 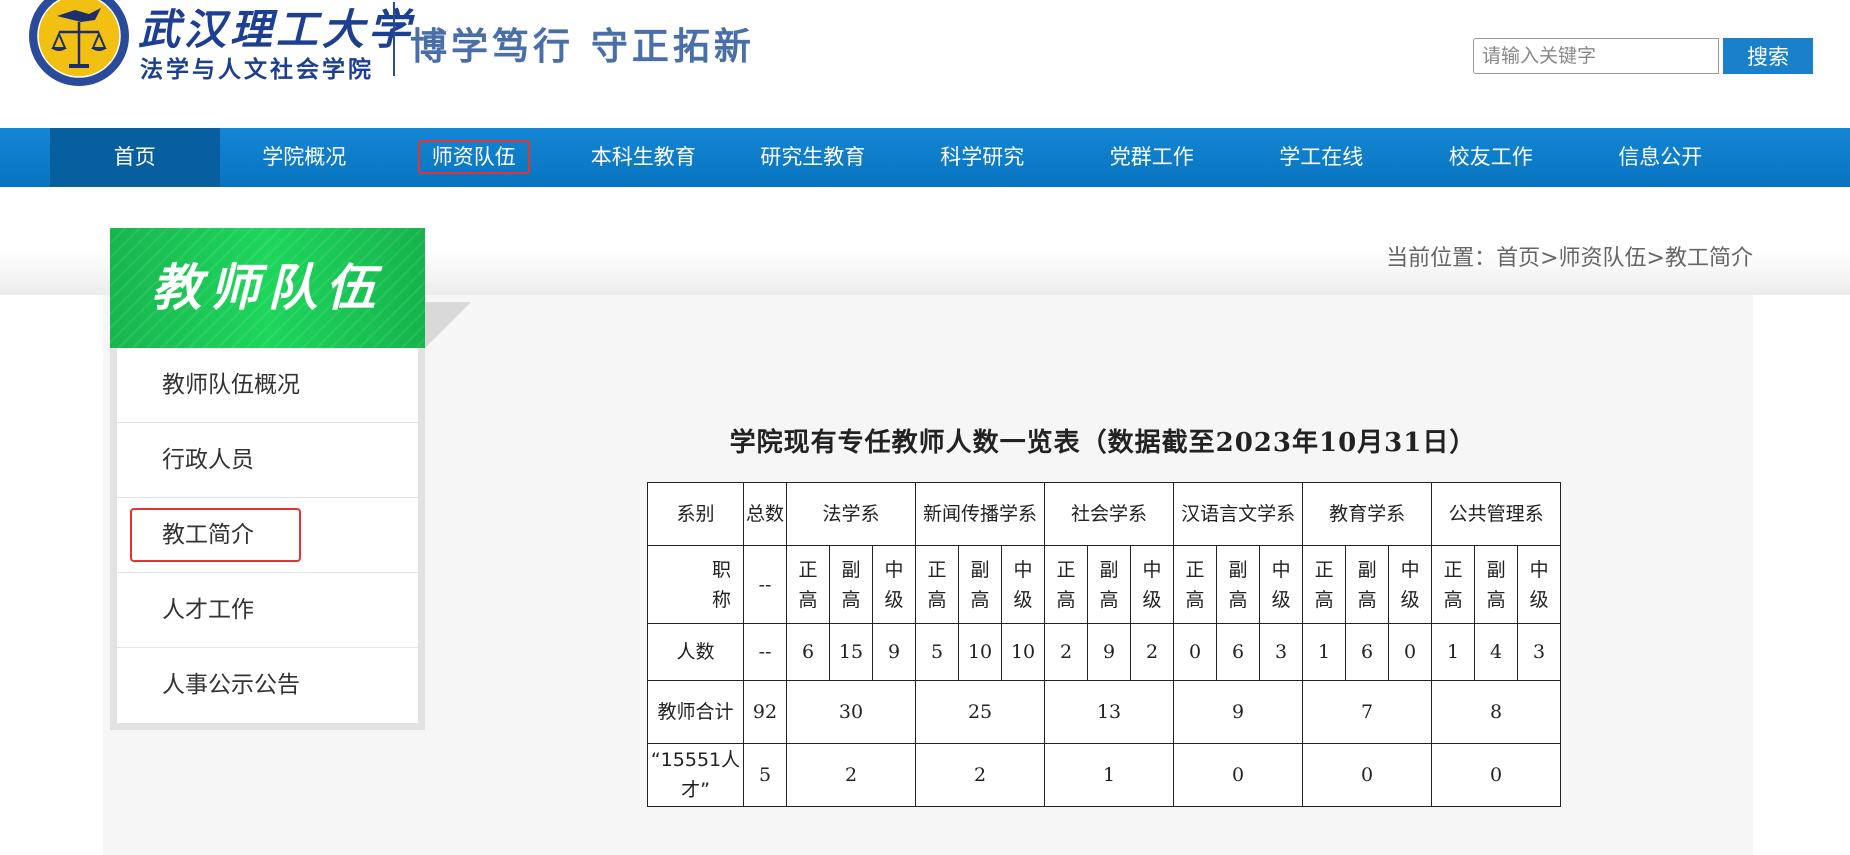 I want to click on nav-item-label: 研究生教育, so click(x=813, y=157).